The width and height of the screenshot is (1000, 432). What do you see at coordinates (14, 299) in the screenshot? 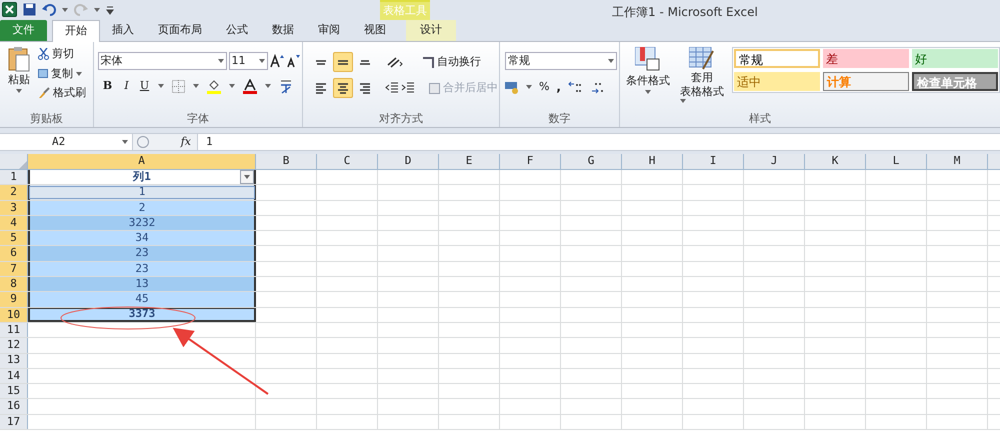
I see `row-header: 9` at bounding box center [14, 299].